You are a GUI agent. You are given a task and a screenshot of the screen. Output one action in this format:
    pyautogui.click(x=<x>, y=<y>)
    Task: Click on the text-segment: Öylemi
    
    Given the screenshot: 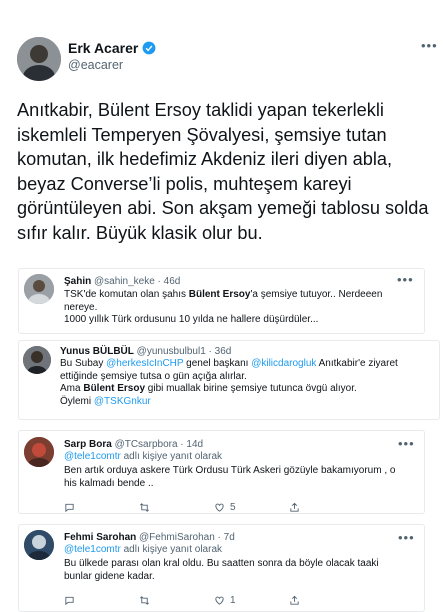 What is the action you would take?
    pyautogui.click(x=77, y=401)
    